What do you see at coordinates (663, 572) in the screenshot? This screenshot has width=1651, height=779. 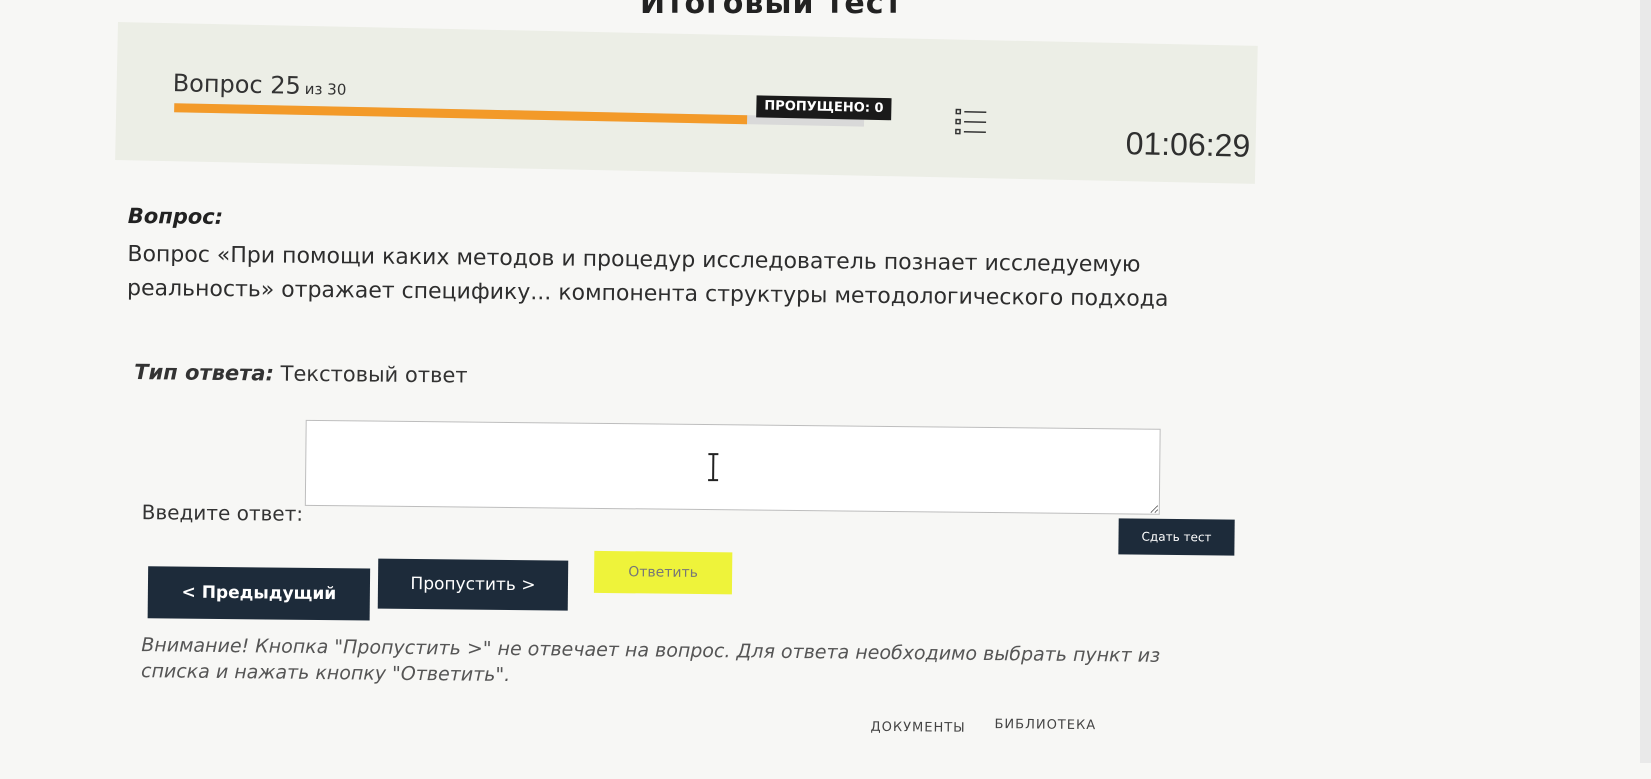 I see `answer-button: Ответить` at bounding box center [663, 572].